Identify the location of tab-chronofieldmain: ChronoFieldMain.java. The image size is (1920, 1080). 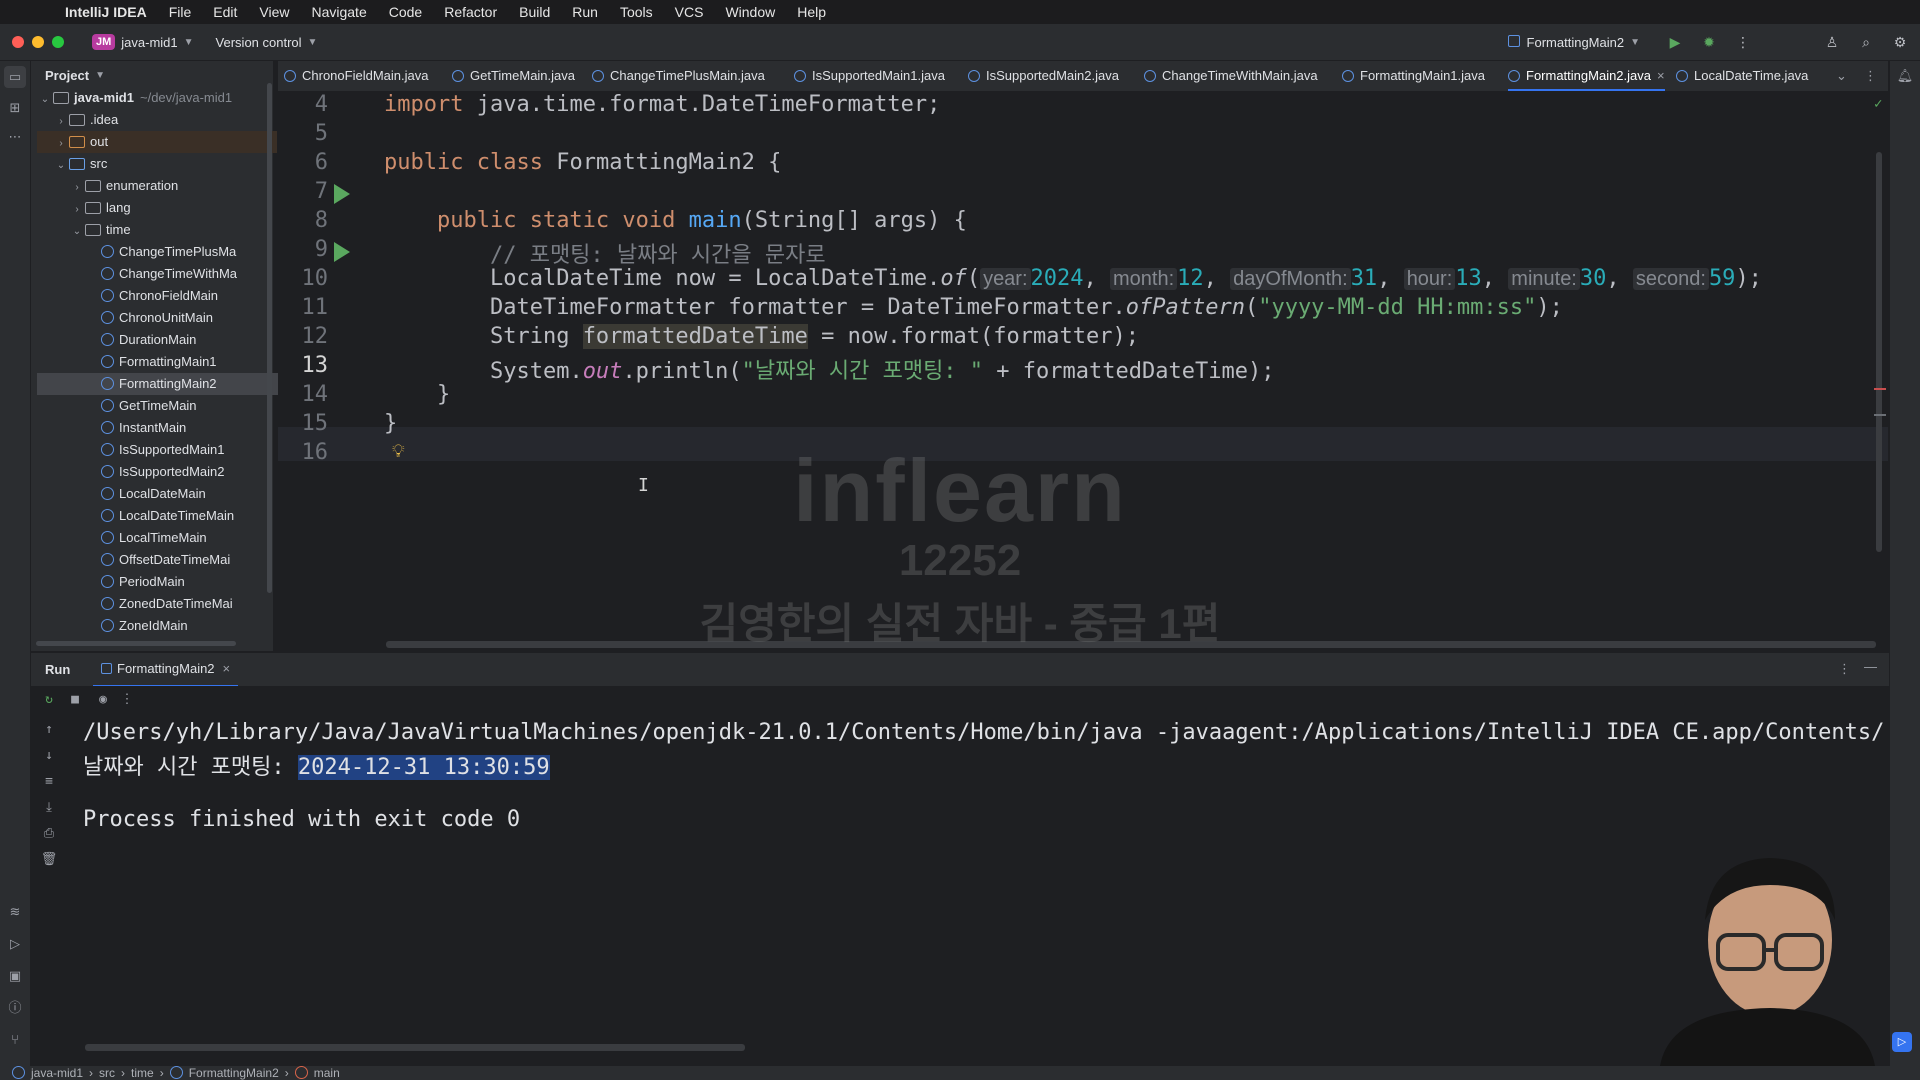
(356, 76).